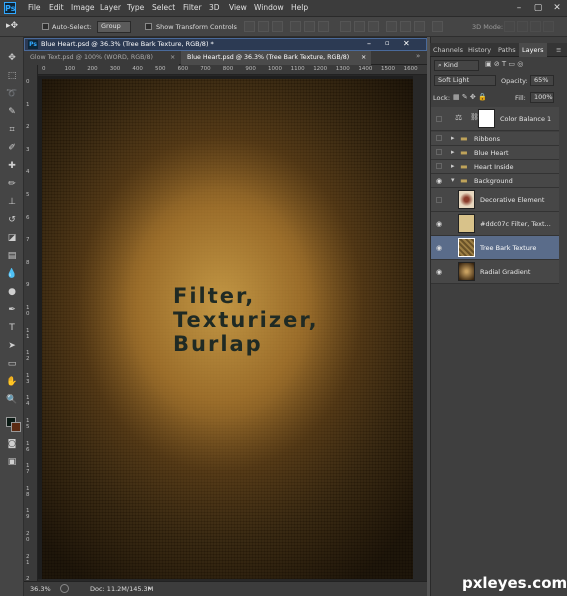  What do you see at coordinates (456, 65) in the screenshot?
I see `layer-filter-kind: ⌕ Kind` at bounding box center [456, 65].